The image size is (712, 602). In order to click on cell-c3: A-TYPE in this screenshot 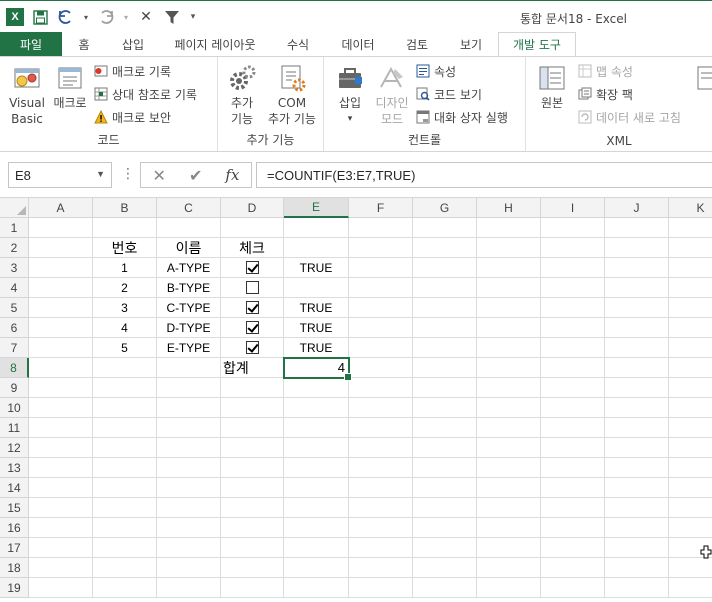, I will do `click(189, 268)`.